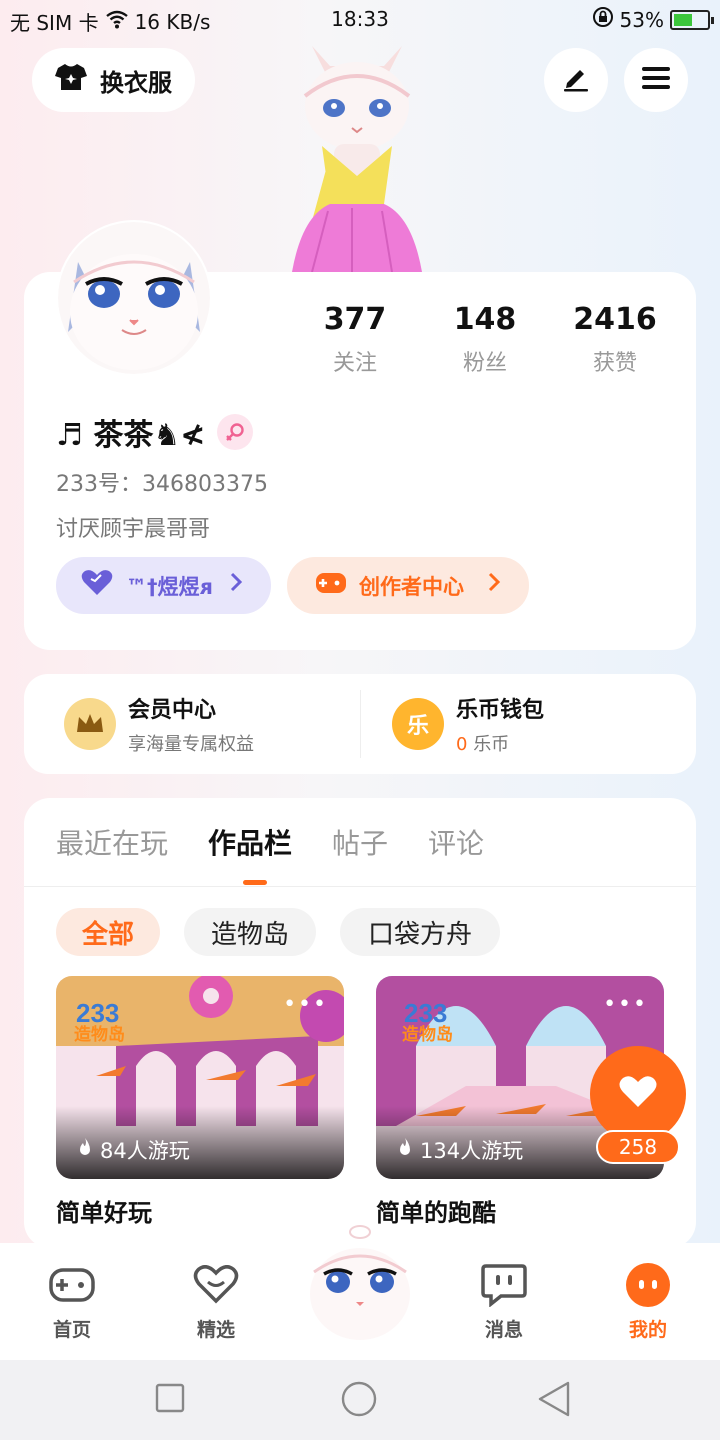 This screenshot has height=1440, width=720. Describe the element at coordinates (90, 724) in the screenshot. I see `crown-icon` at that location.